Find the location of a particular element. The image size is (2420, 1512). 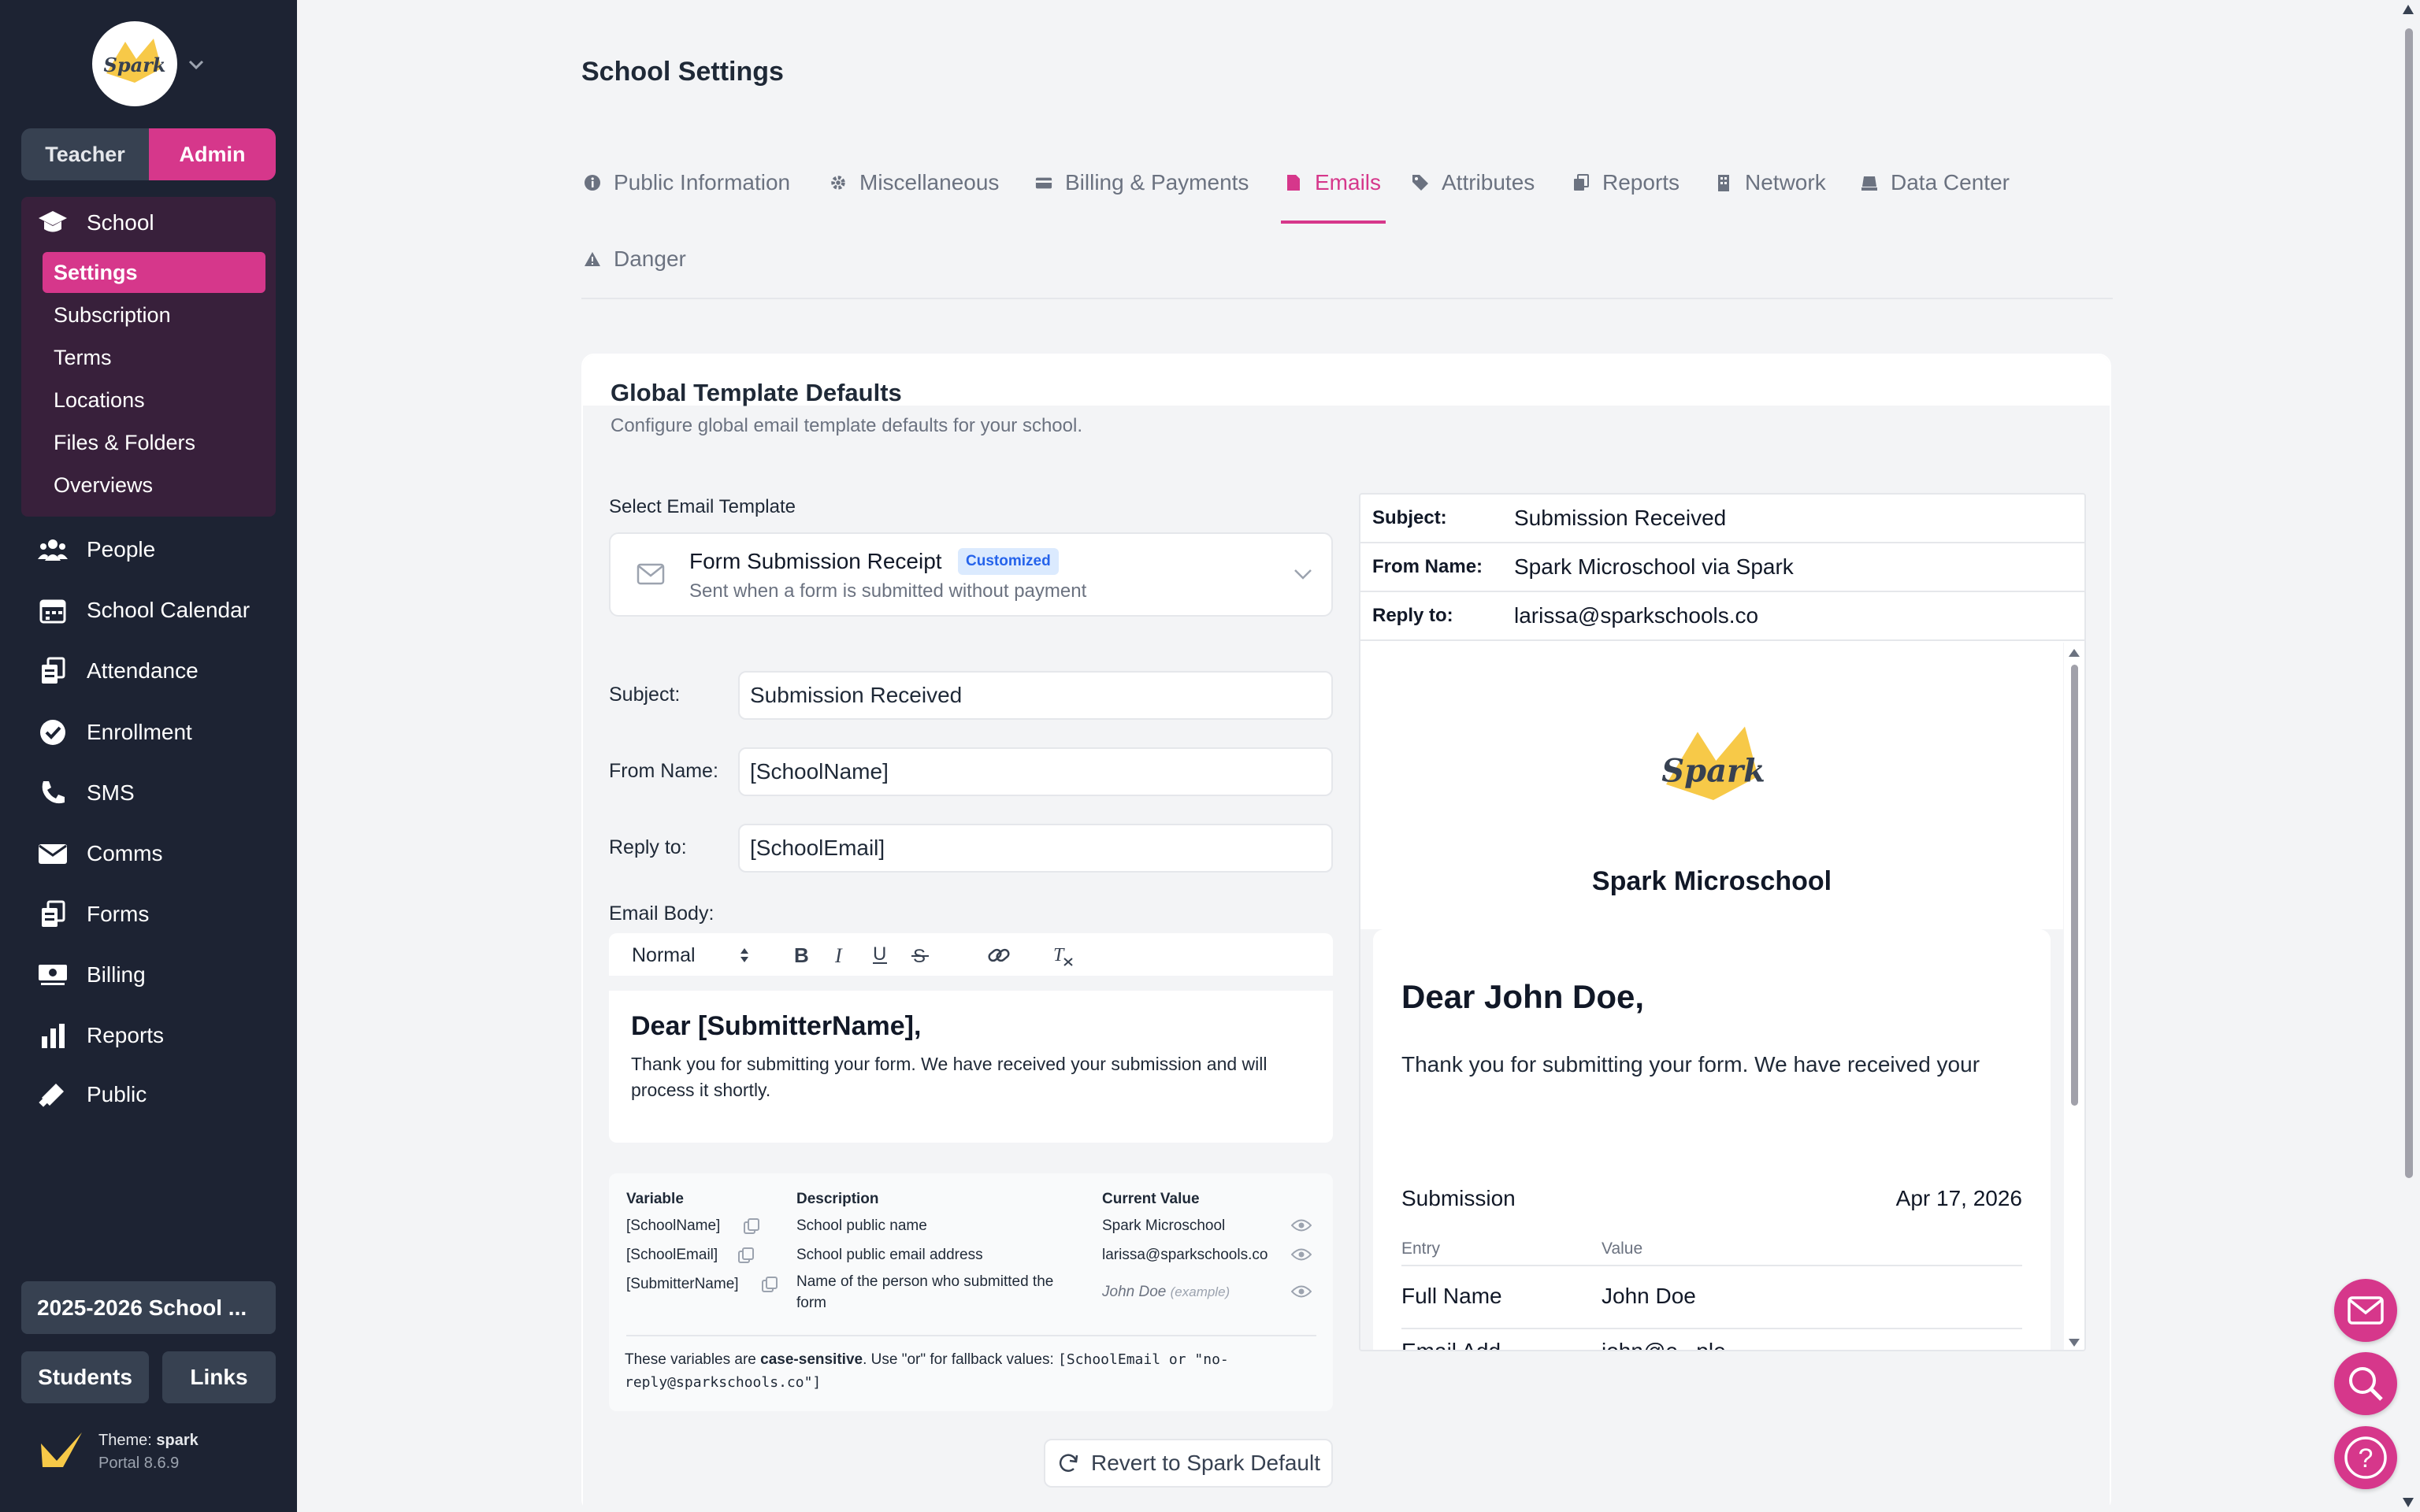

nav-comms-label: Comms is located at coordinates (125, 853).